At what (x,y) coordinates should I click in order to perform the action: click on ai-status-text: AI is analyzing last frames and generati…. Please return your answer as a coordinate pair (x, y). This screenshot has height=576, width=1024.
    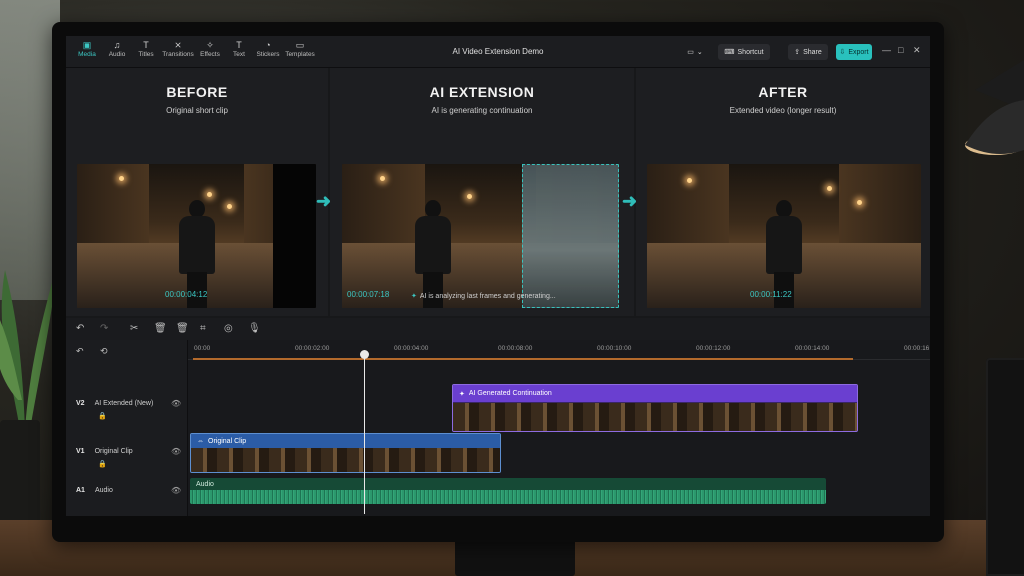
    Looking at the image, I should click on (487, 296).